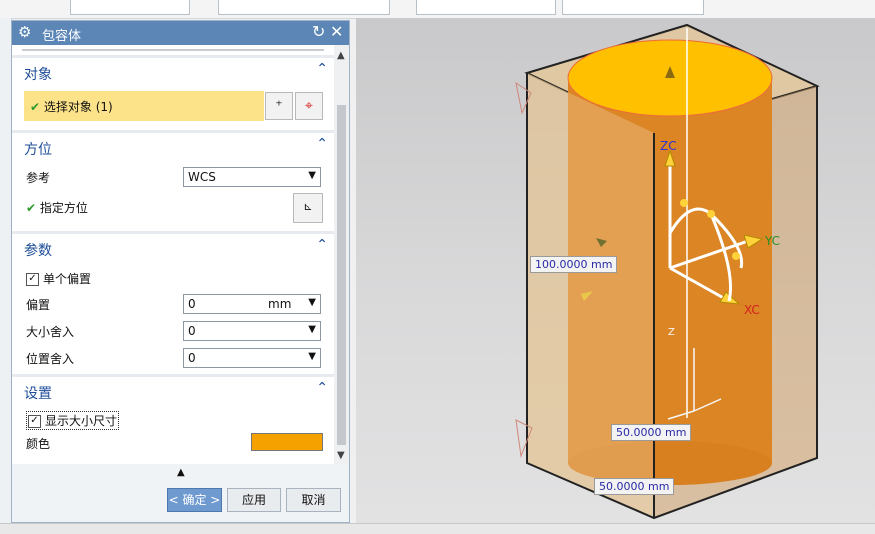 The image size is (875, 534). I want to click on apply-button: 应用, so click(254, 500).